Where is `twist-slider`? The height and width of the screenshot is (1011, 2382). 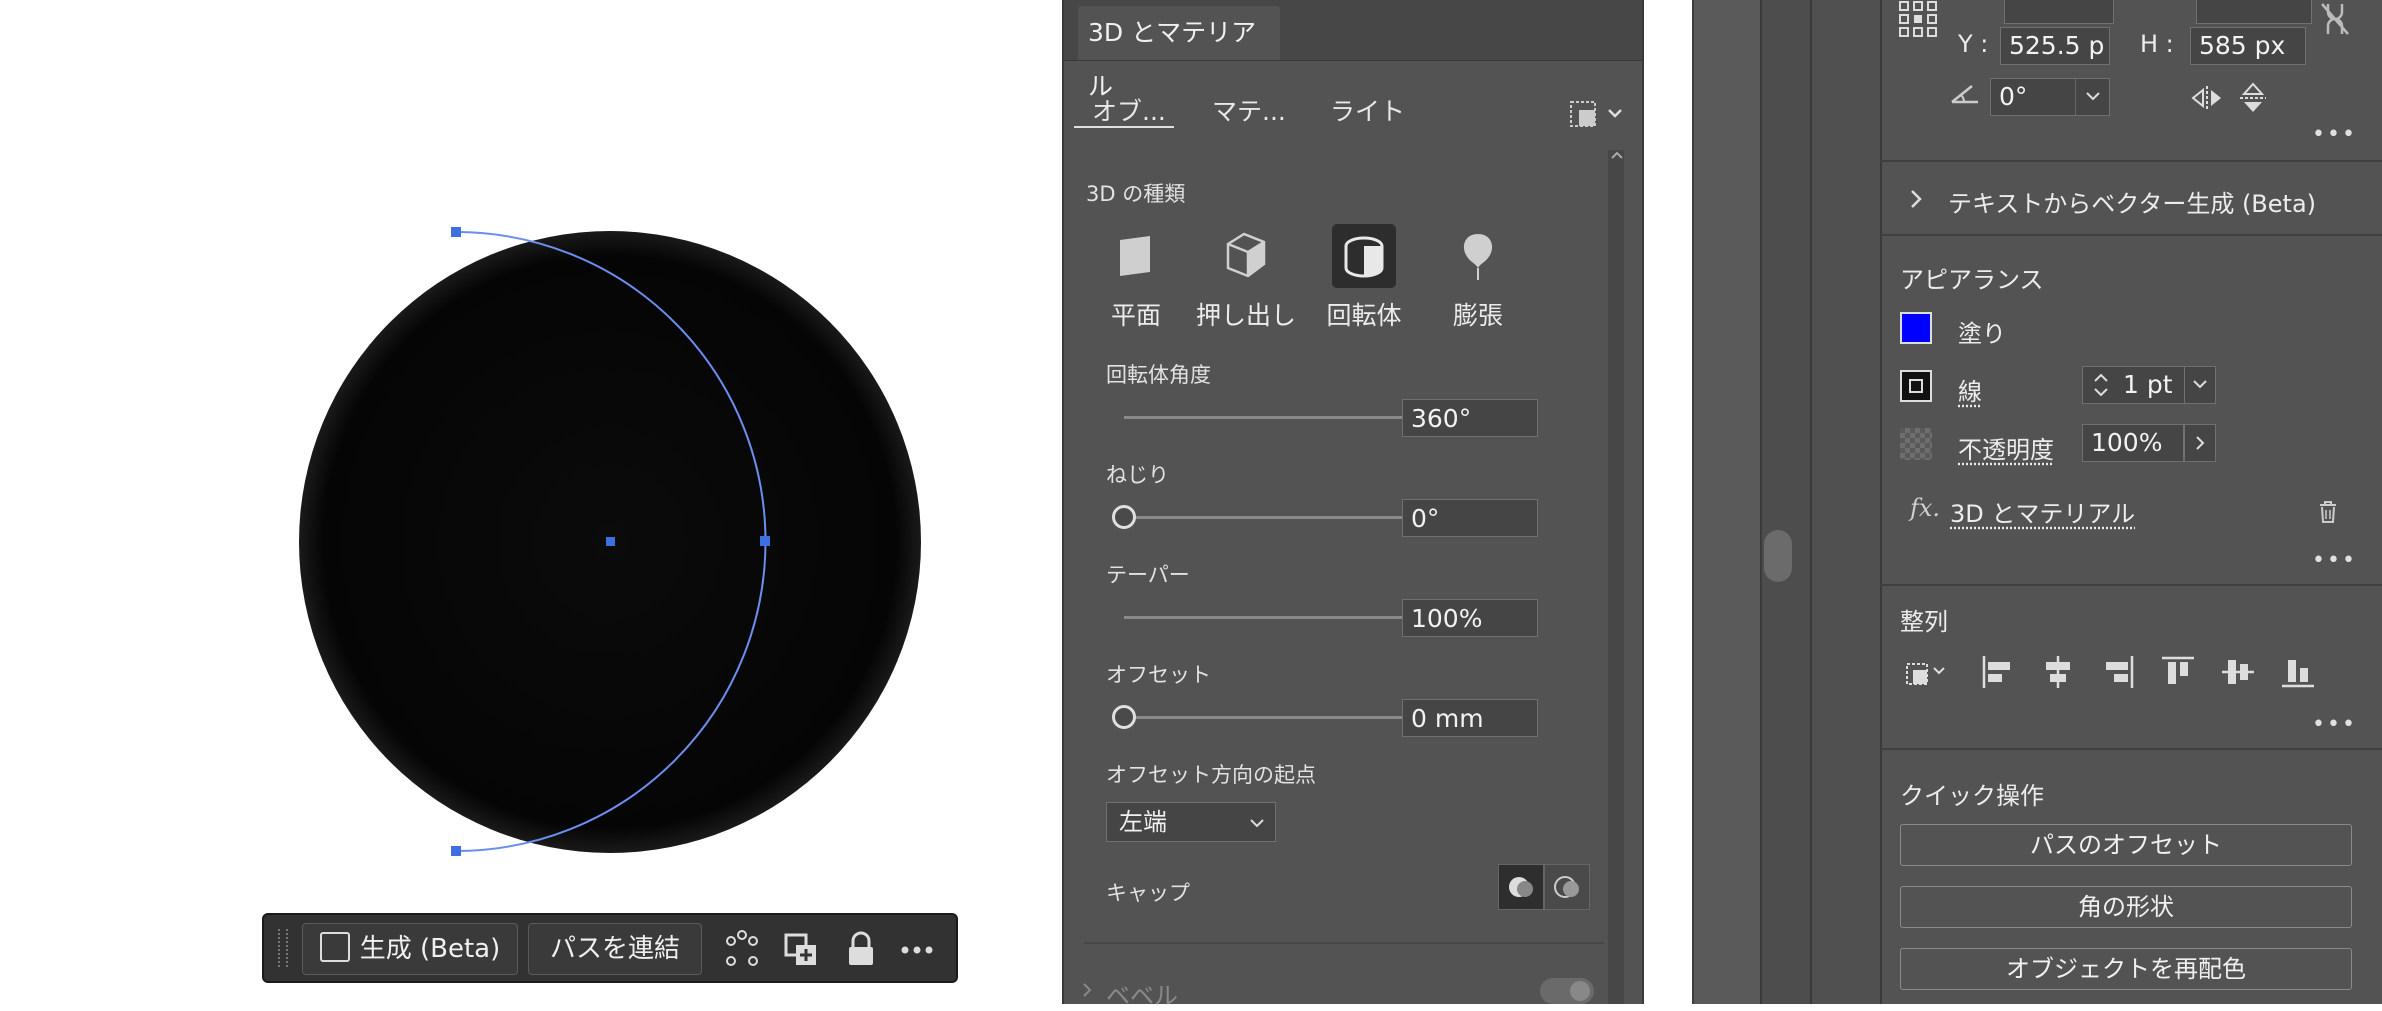
twist-slider is located at coordinates (1124, 517).